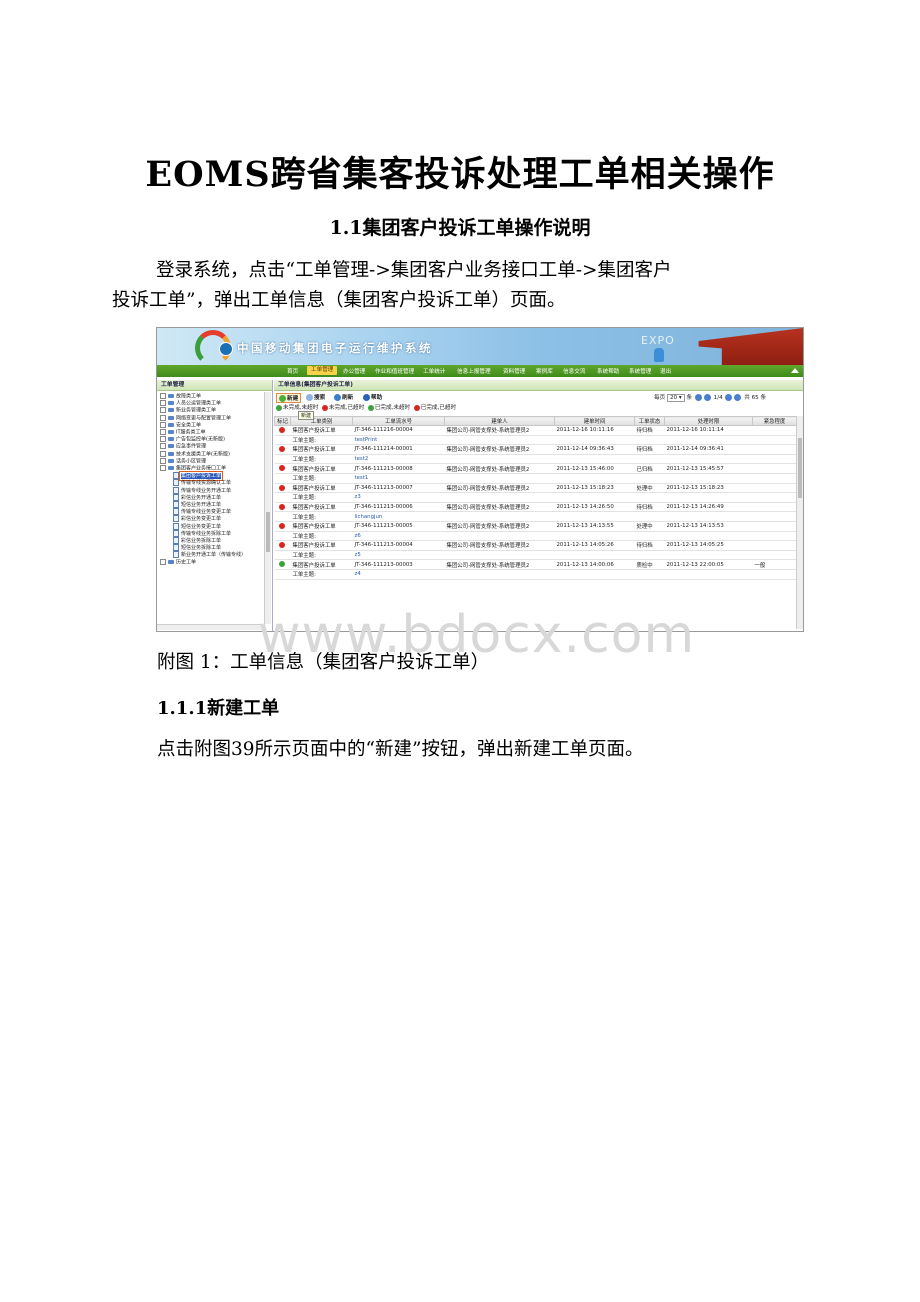  Describe the element at coordinates (800, 468) in the screenshot. I see `table-scroll-thumb` at that location.